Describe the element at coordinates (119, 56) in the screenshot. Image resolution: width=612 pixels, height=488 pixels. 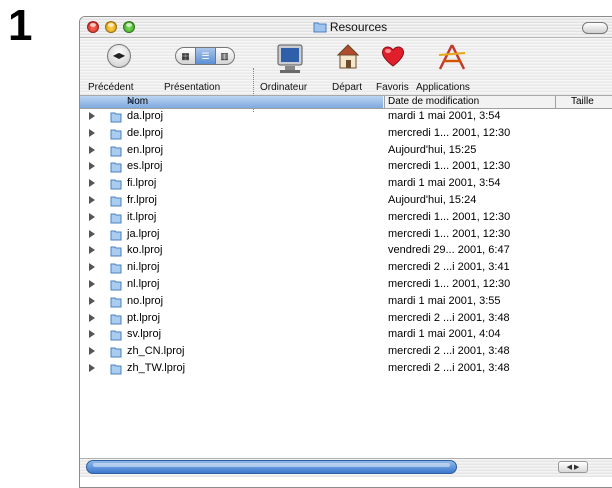
I see `back-button: ◀▶` at that location.